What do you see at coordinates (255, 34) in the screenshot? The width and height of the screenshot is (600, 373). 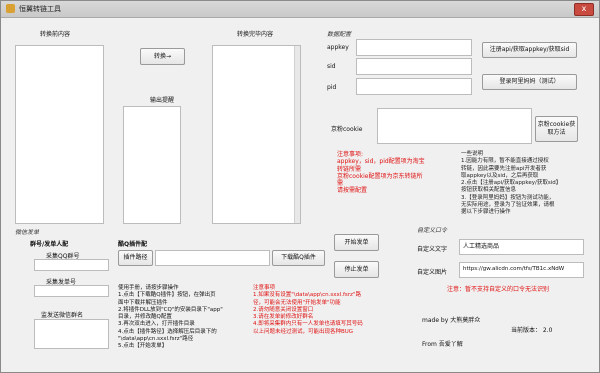 I see `after-content-label: 转换完毕内容` at bounding box center [255, 34].